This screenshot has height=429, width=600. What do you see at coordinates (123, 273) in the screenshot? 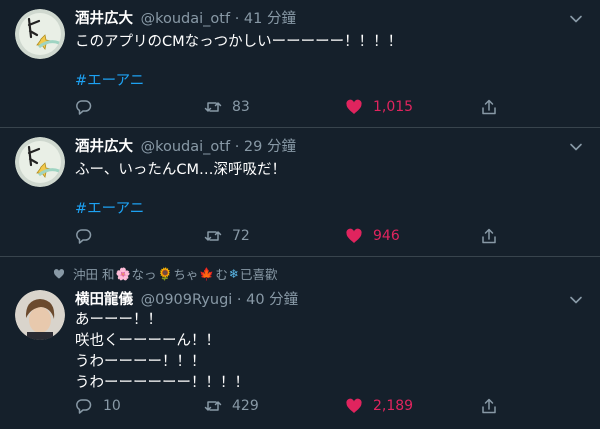
I see `cherry-blossom-emoji: 🌸` at bounding box center [123, 273].